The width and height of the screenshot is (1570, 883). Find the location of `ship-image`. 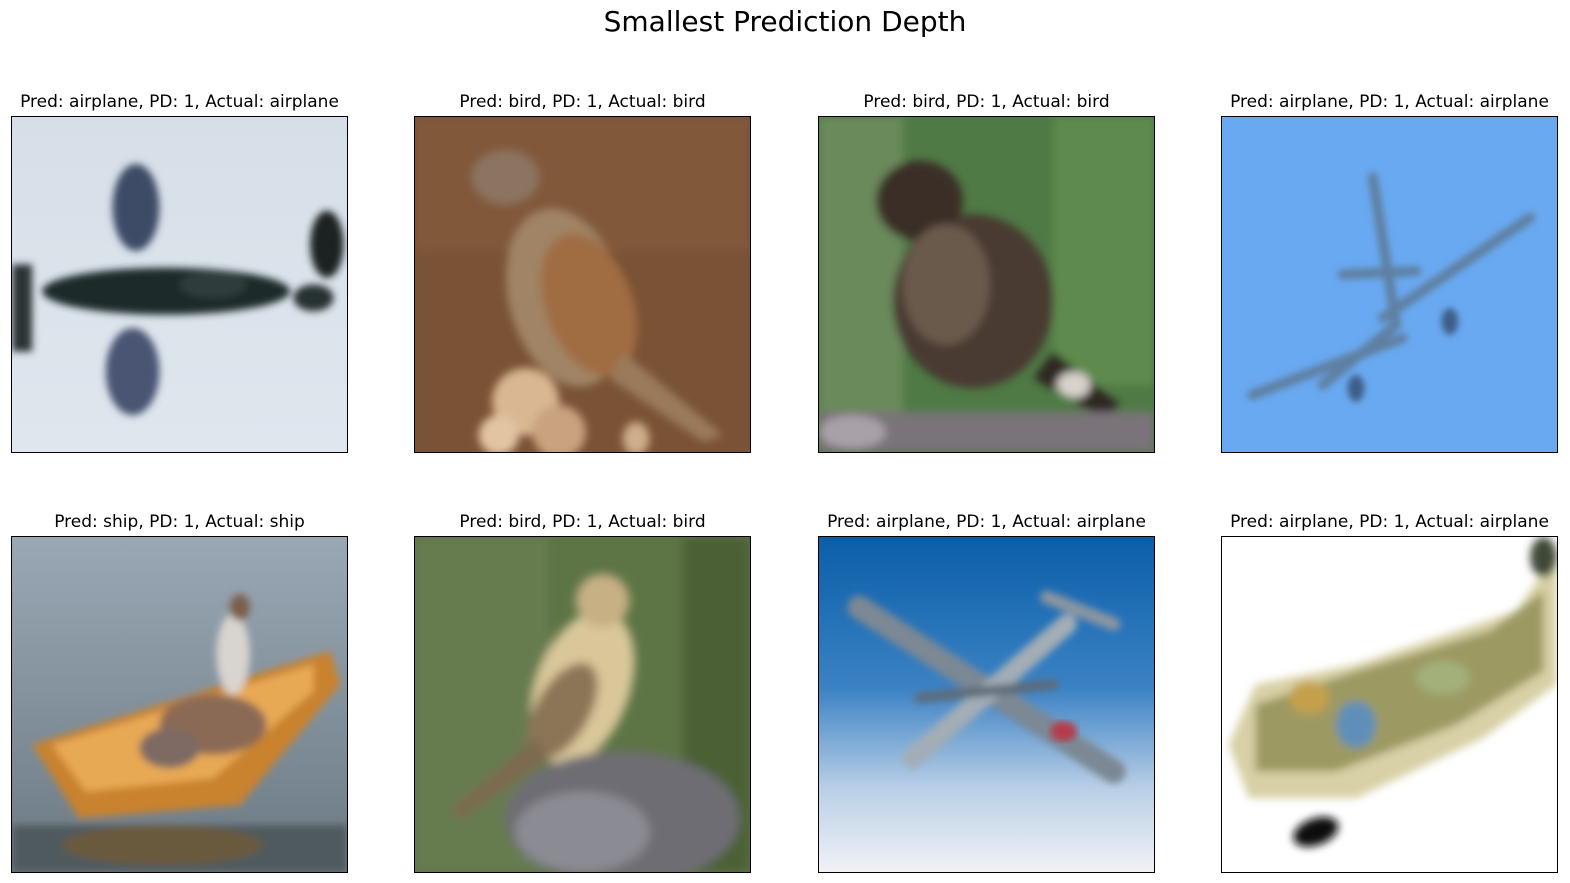

ship-image is located at coordinates (179, 704).